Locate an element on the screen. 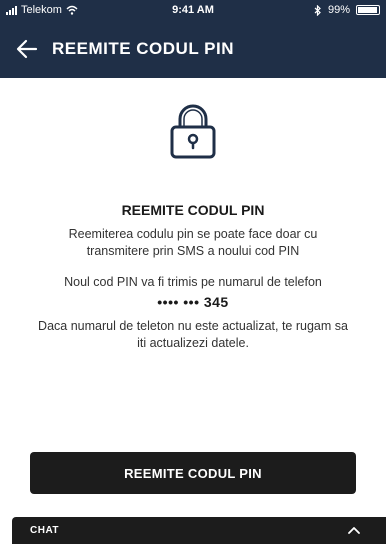 The image size is (386, 544). masked-phone-number: •••• ••• 345 is located at coordinates (193, 302).